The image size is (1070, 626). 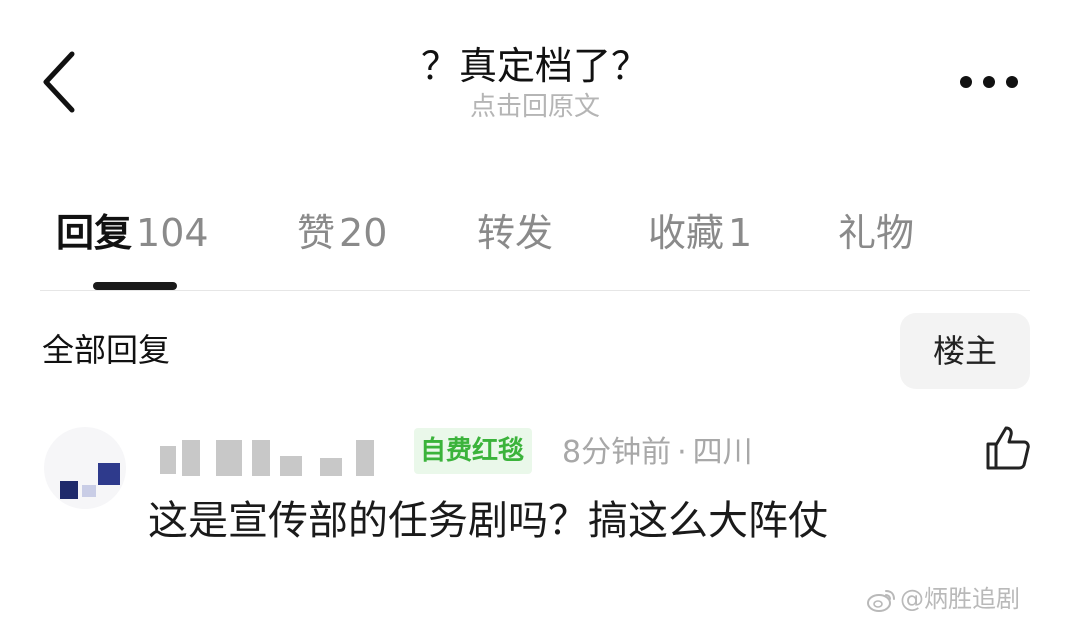 I want to click on like-button, so click(x=1008, y=448).